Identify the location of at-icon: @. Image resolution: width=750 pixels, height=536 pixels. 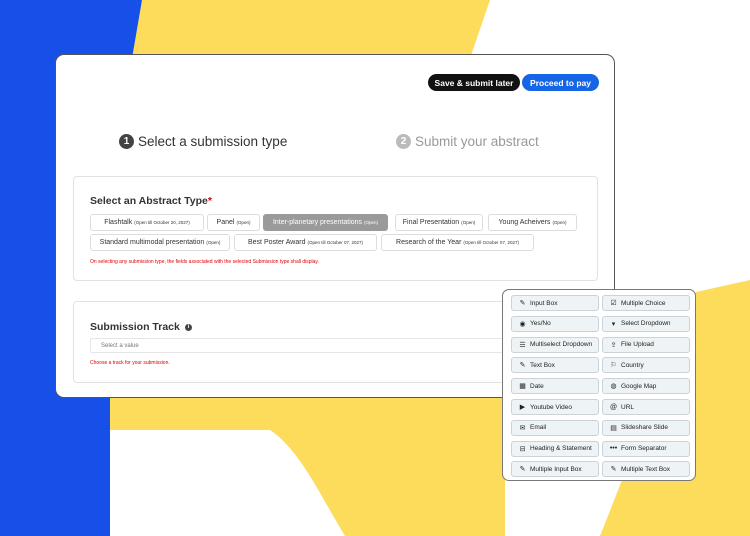
(613, 407).